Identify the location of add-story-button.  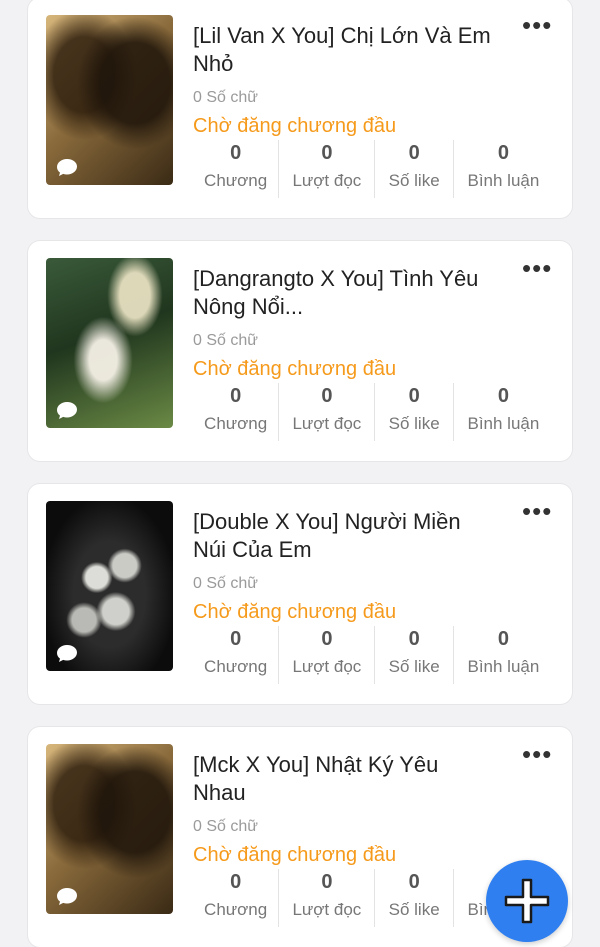
(527, 901).